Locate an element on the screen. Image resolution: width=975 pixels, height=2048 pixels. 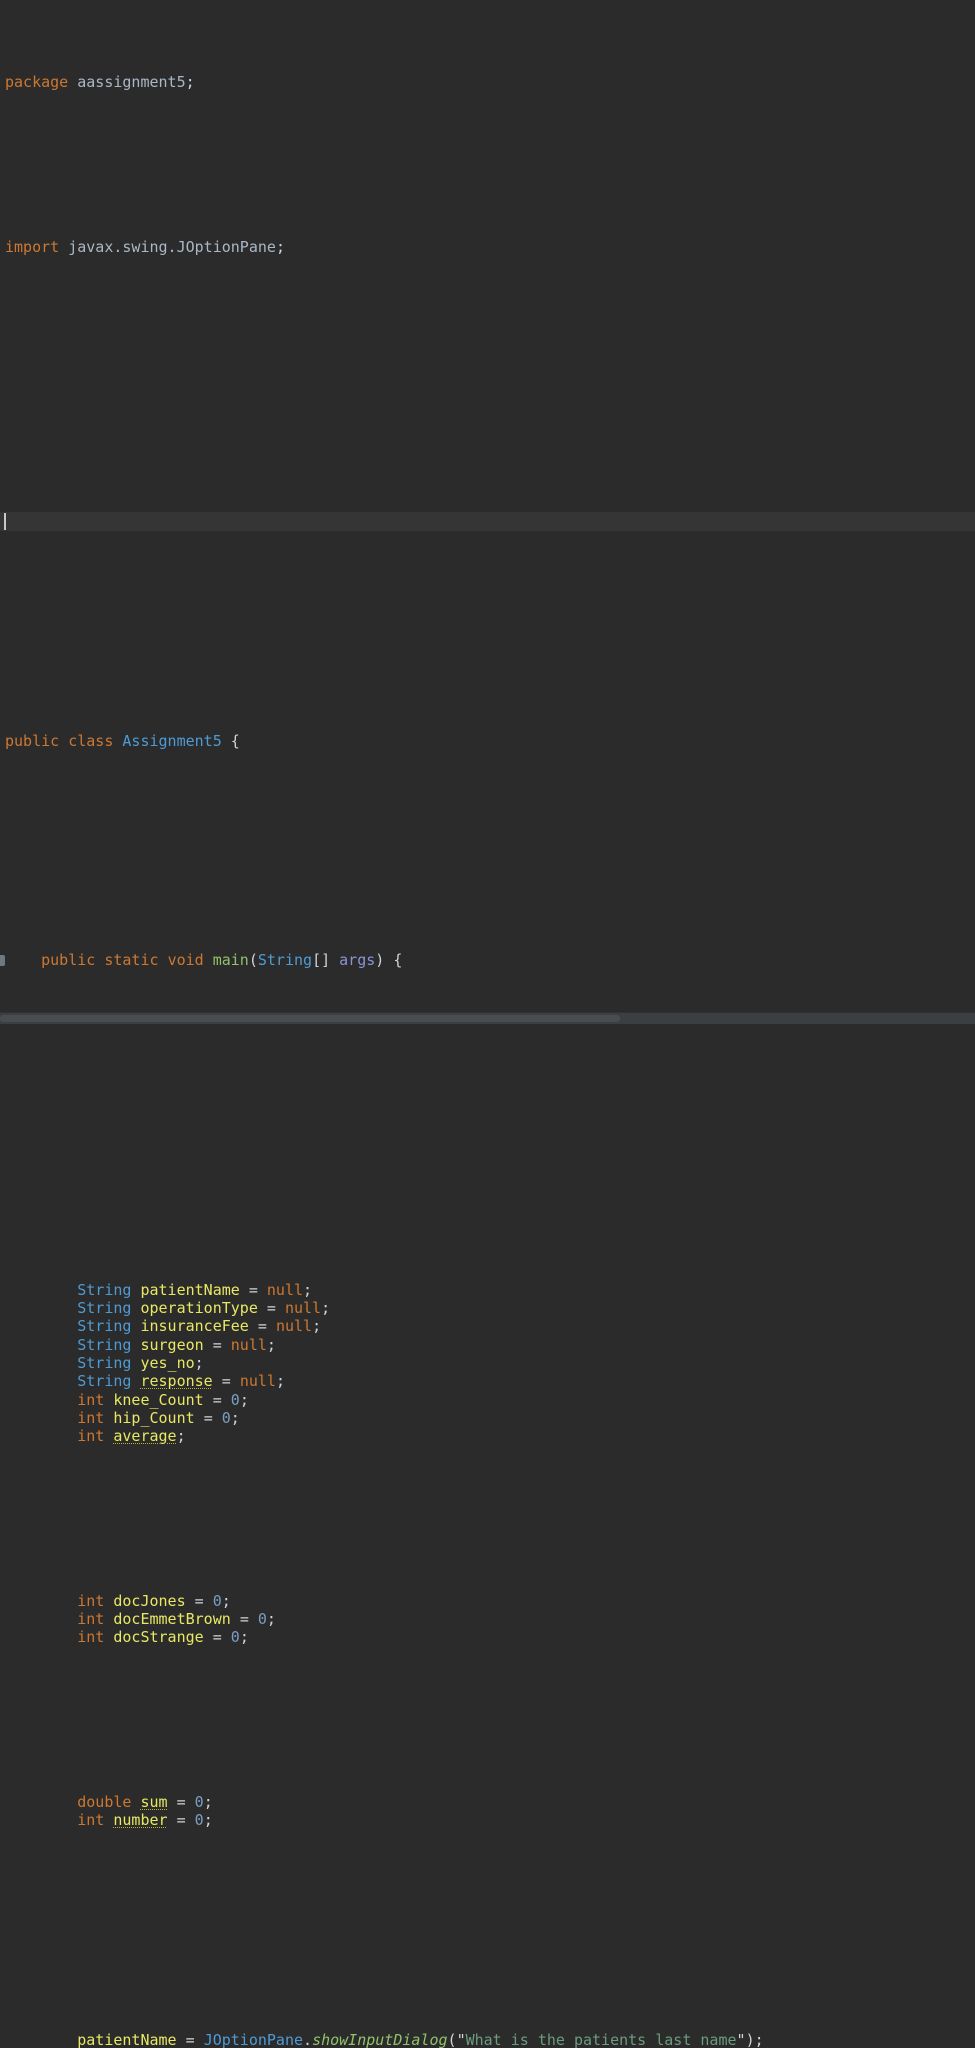
code-line-declaration: String response = null; is located at coordinates (487, 1381).